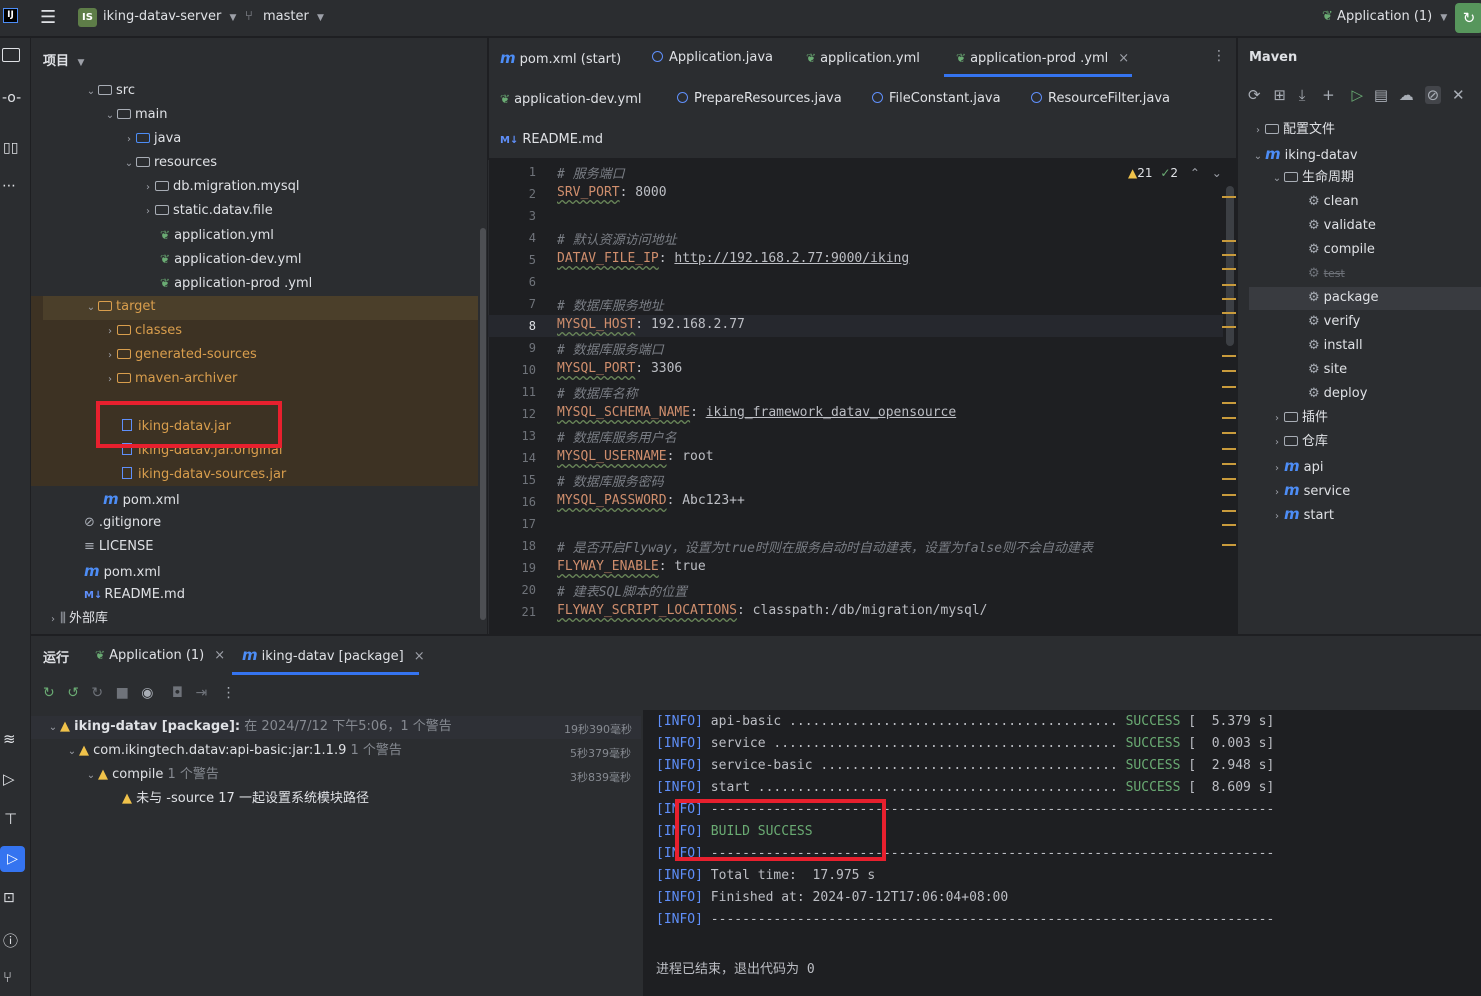 This screenshot has height=996, width=1481. Describe the element at coordinates (1219, 56) in the screenshot. I see `tabs-menu-icon: ⋮` at that location.